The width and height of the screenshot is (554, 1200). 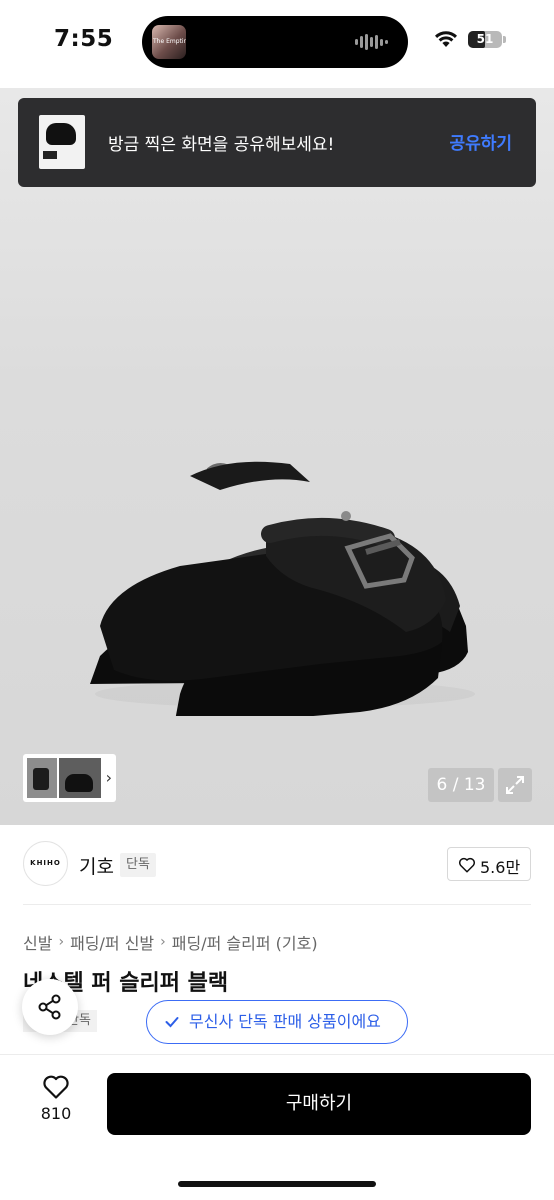 I want to click on brand-like-button: 5.6만, so click(x=489, y=864).